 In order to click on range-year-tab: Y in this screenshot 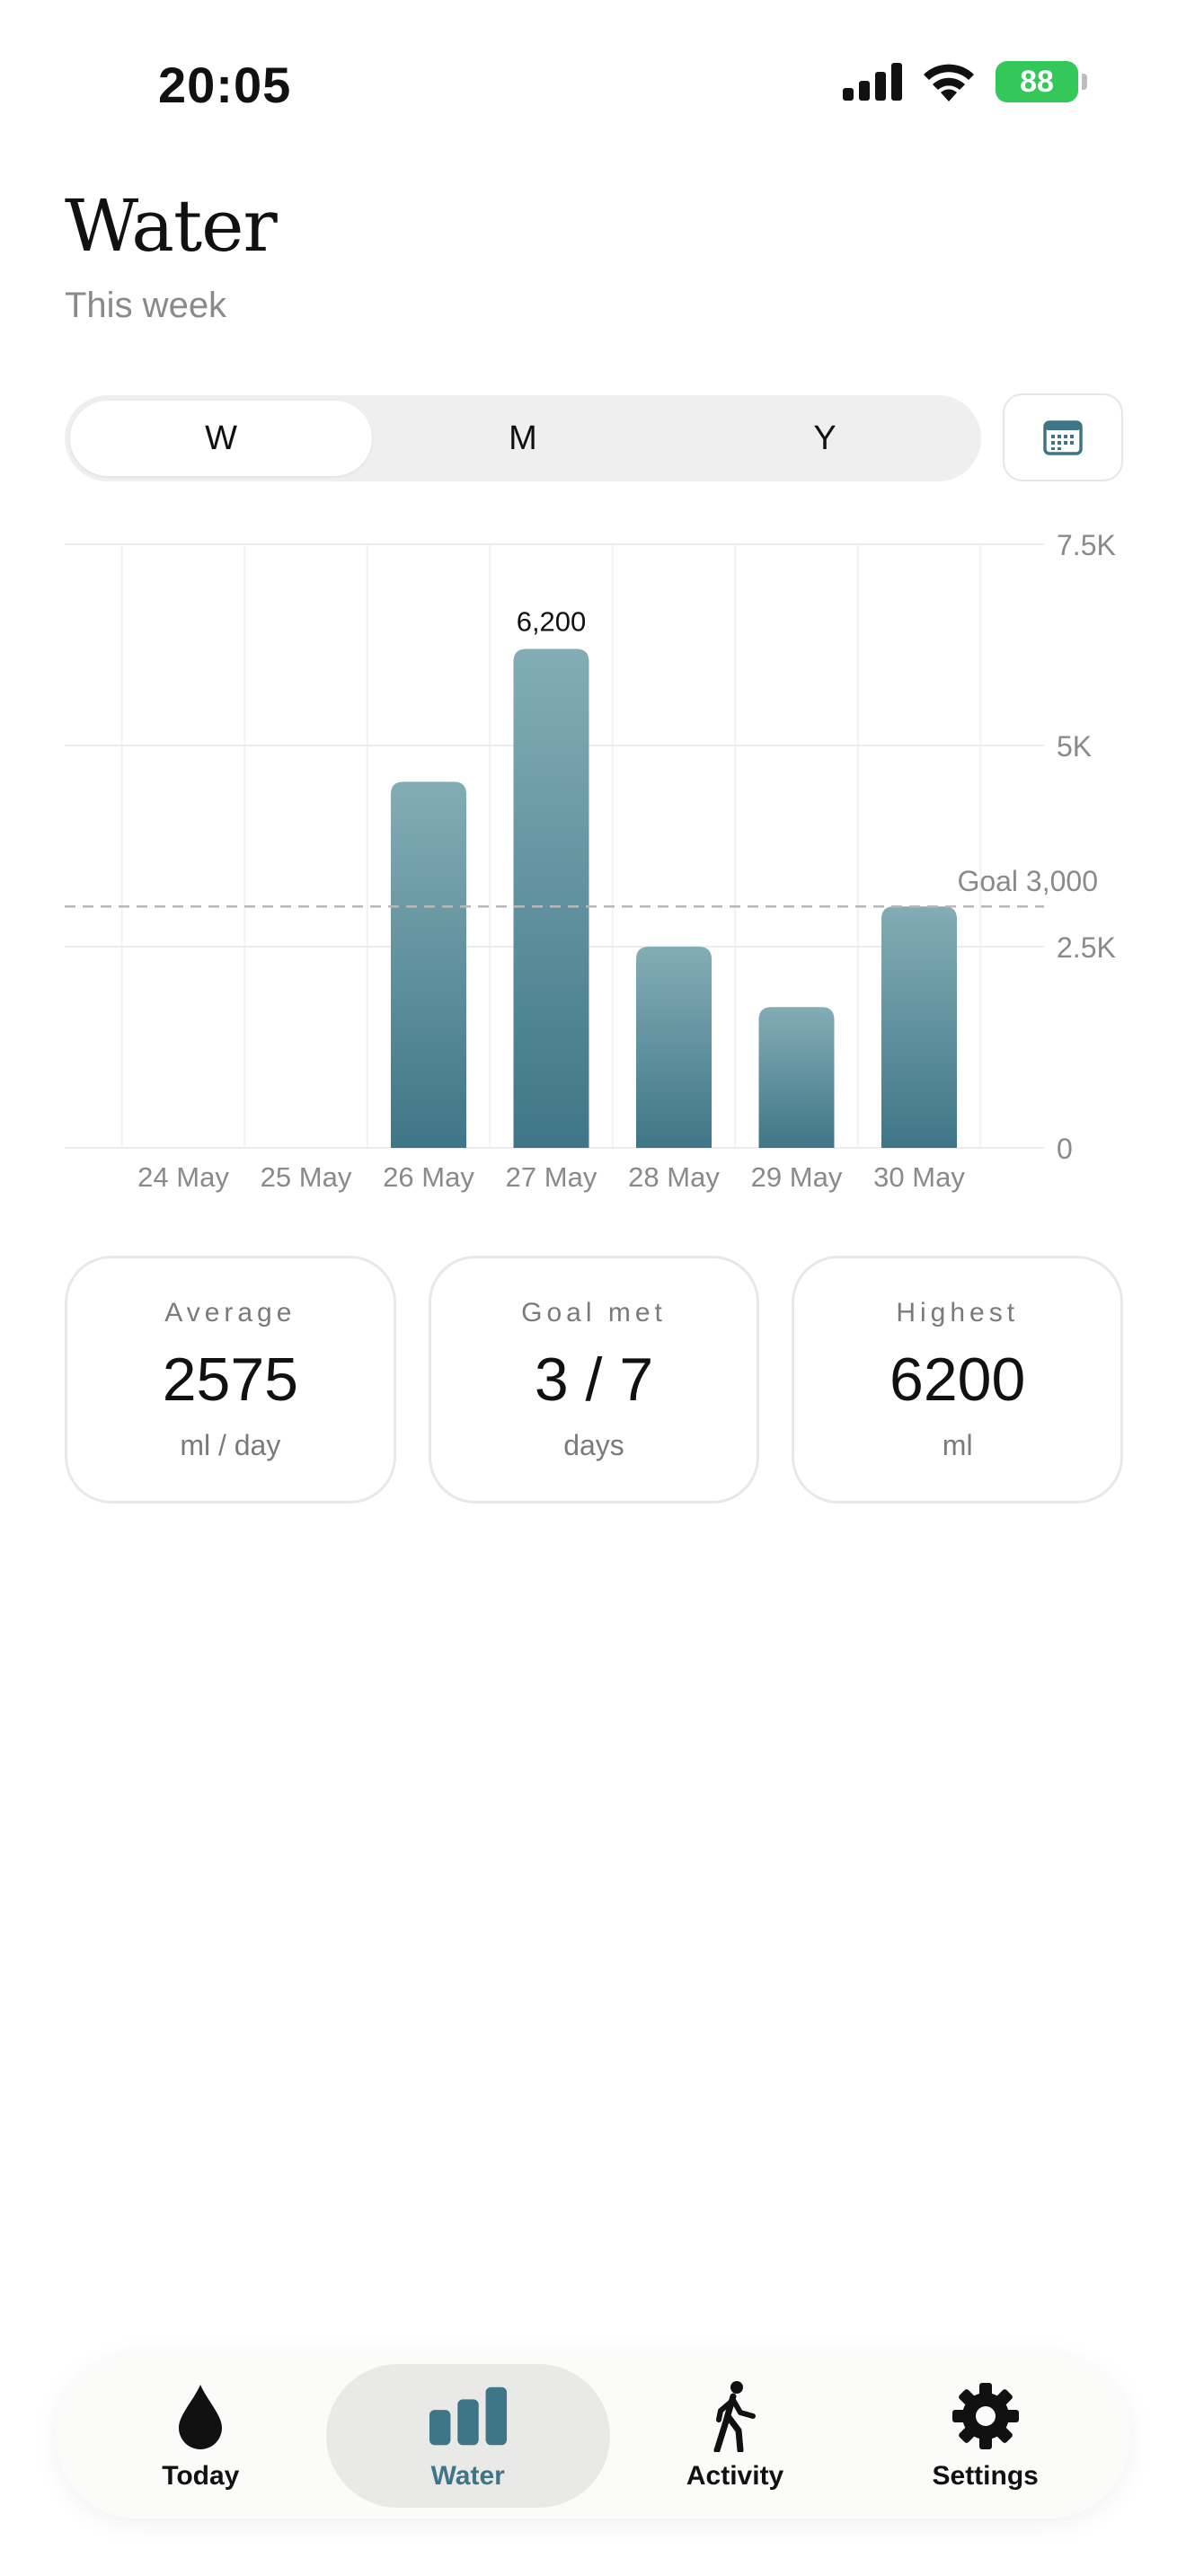, I will do `click(825, 438)`.